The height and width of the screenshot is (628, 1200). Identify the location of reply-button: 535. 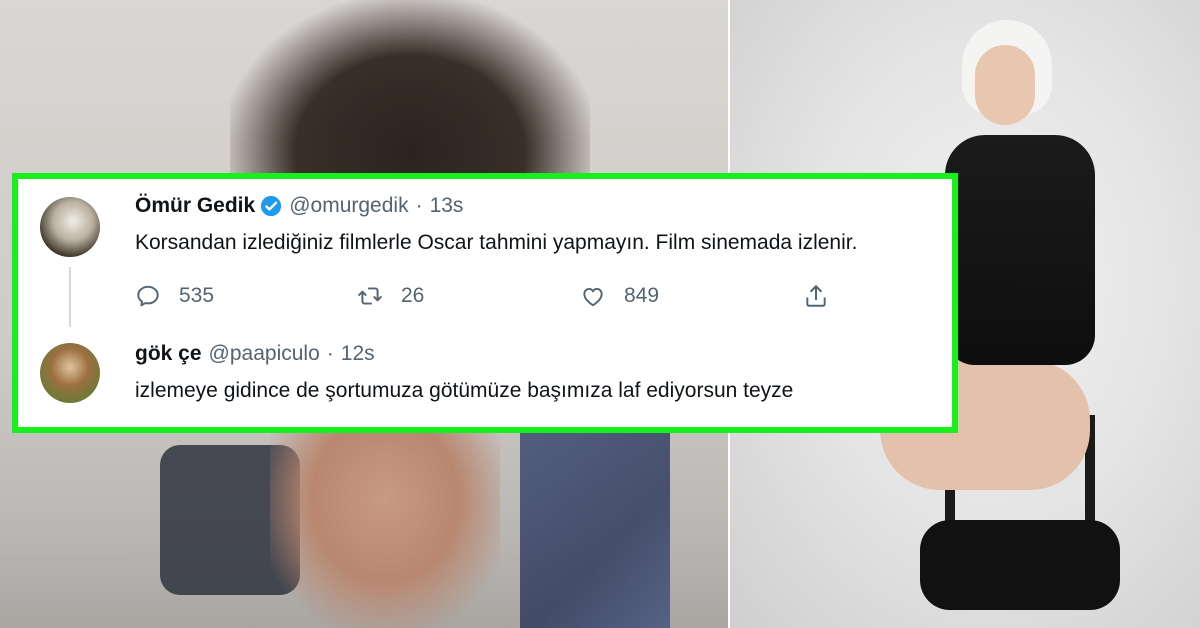
(174, 296).